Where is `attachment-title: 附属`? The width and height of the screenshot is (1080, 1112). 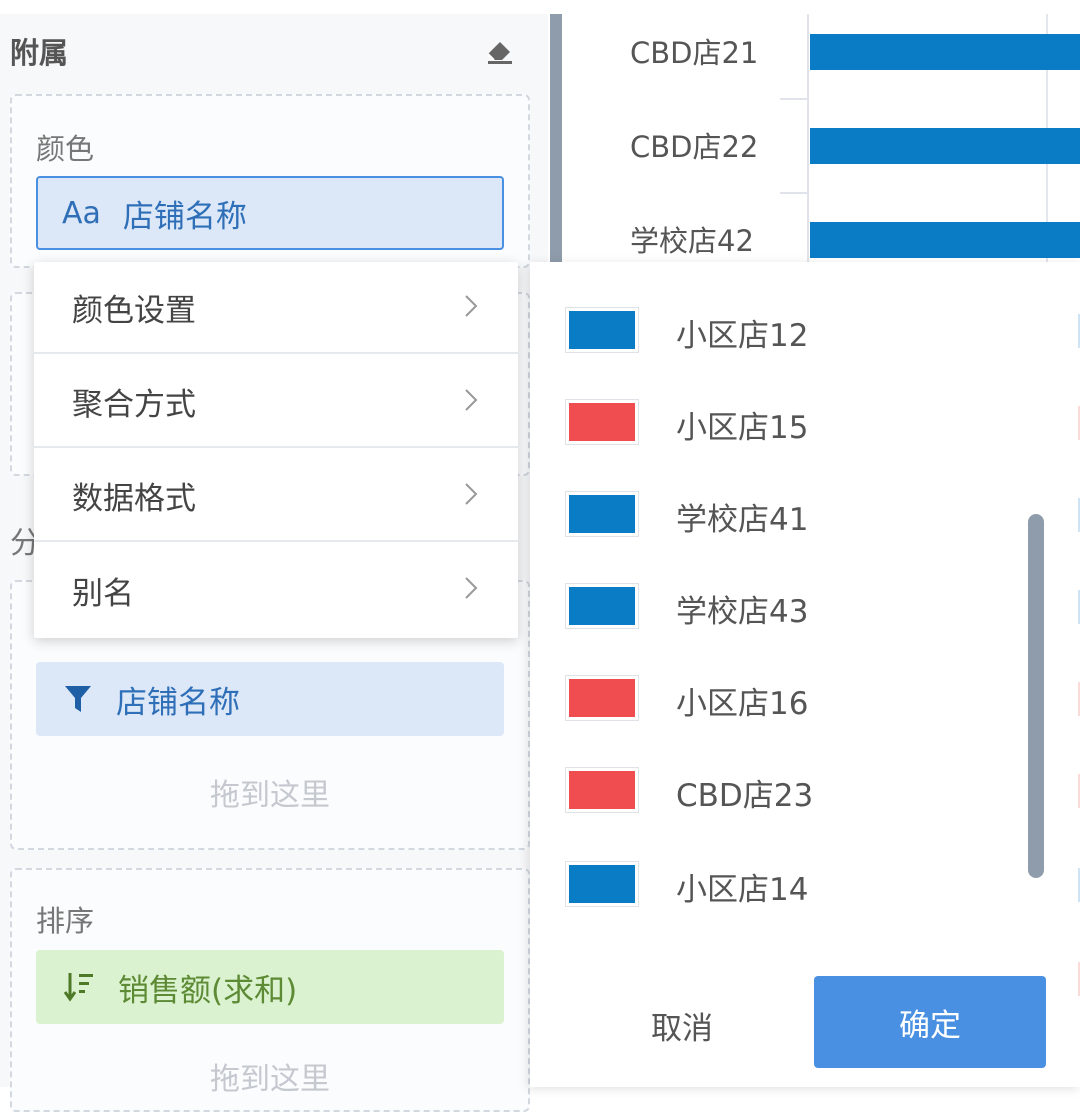
attachment-title: 附属 is located at coordinates (39, 53).